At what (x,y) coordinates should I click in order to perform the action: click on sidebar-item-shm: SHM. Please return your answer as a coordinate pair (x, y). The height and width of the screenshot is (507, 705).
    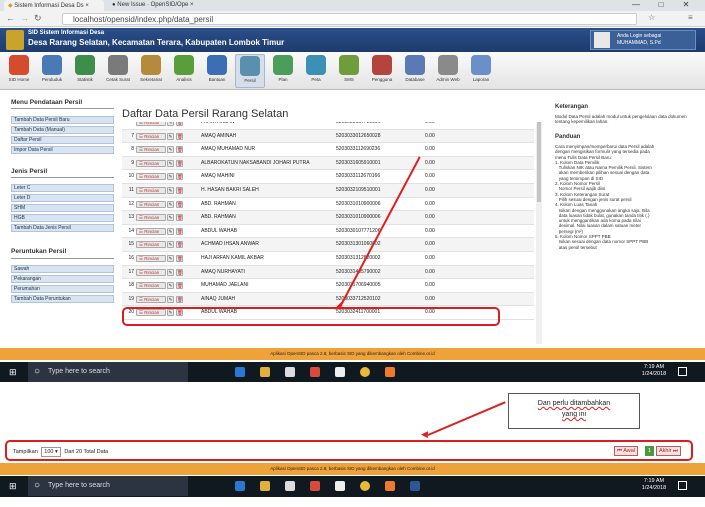
    Looking at the image, I should click on (62, 208).